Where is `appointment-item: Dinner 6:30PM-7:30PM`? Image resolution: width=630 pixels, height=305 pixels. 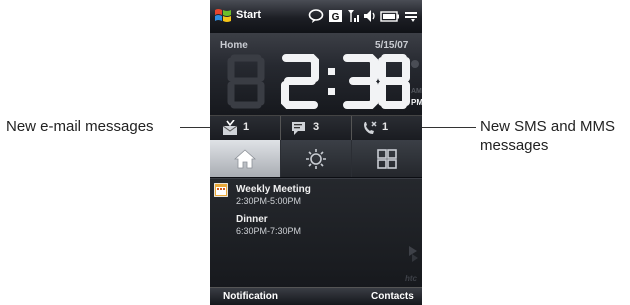 appointment-item: Dinner 6:30PM-7:30PM is located at coordinates (268, 225).